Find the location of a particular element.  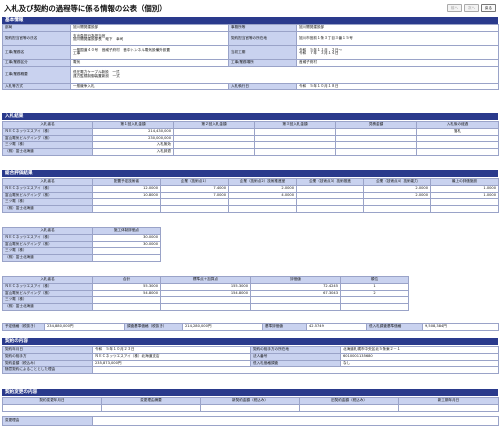

low-bid-price-label: 低入札調査基準価格 is located at coordinates (394, 327).